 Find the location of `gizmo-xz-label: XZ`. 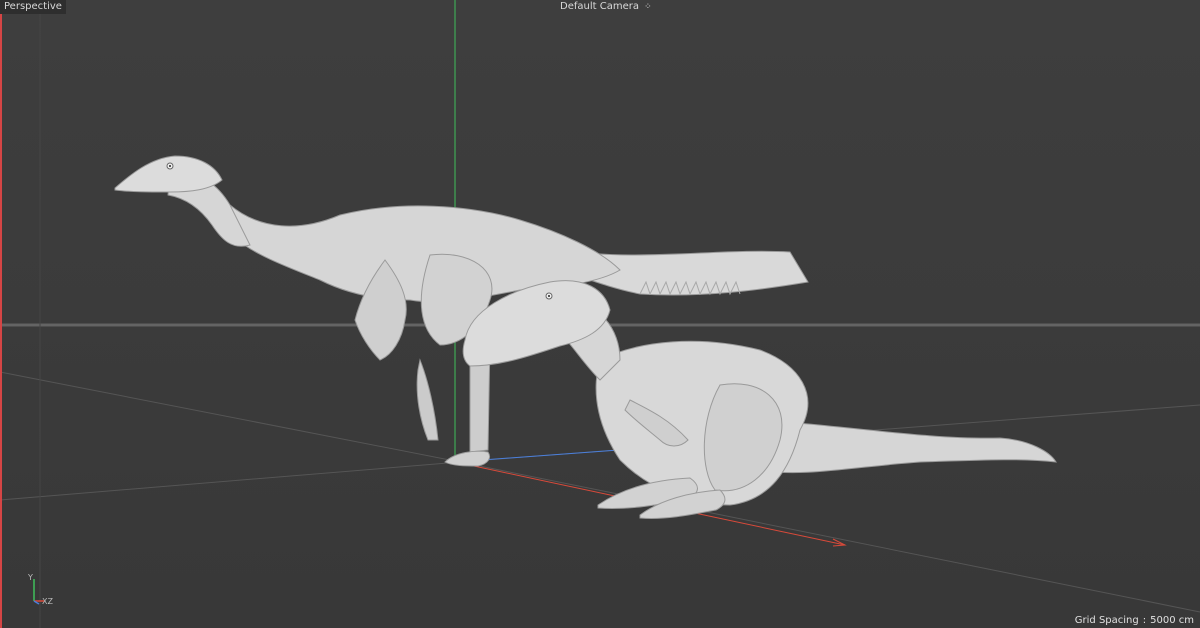

gizmo-xz-label: XZ is located at coordinates (47, 601).